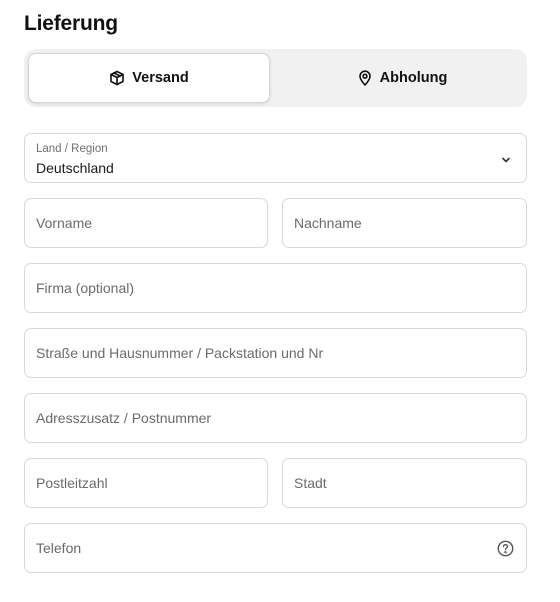 The width and height of the screenshot is (560, 602). I want to click on postal-code-field: Postleitzahl, so click(146, 483).